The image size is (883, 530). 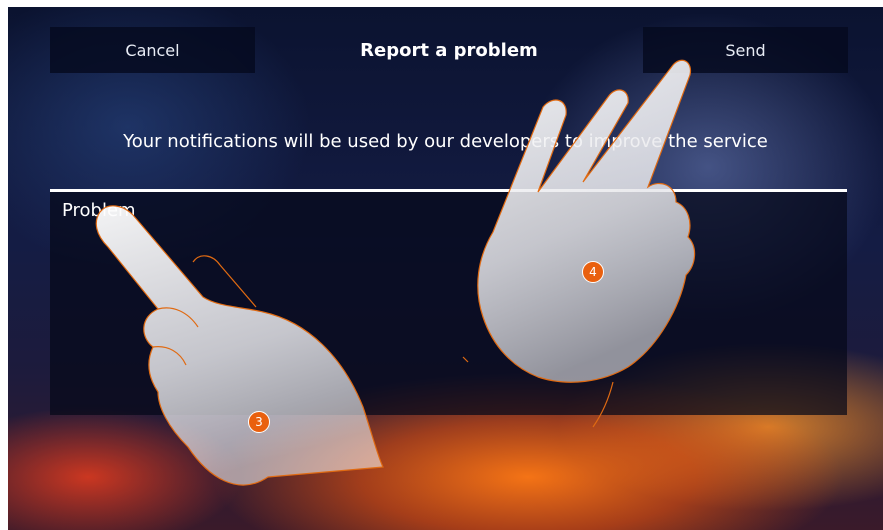 What do you see at coordinates (152, 50) in the screenshot?
I see `cancel-button: Cancel` at bounding box center [152, 50].